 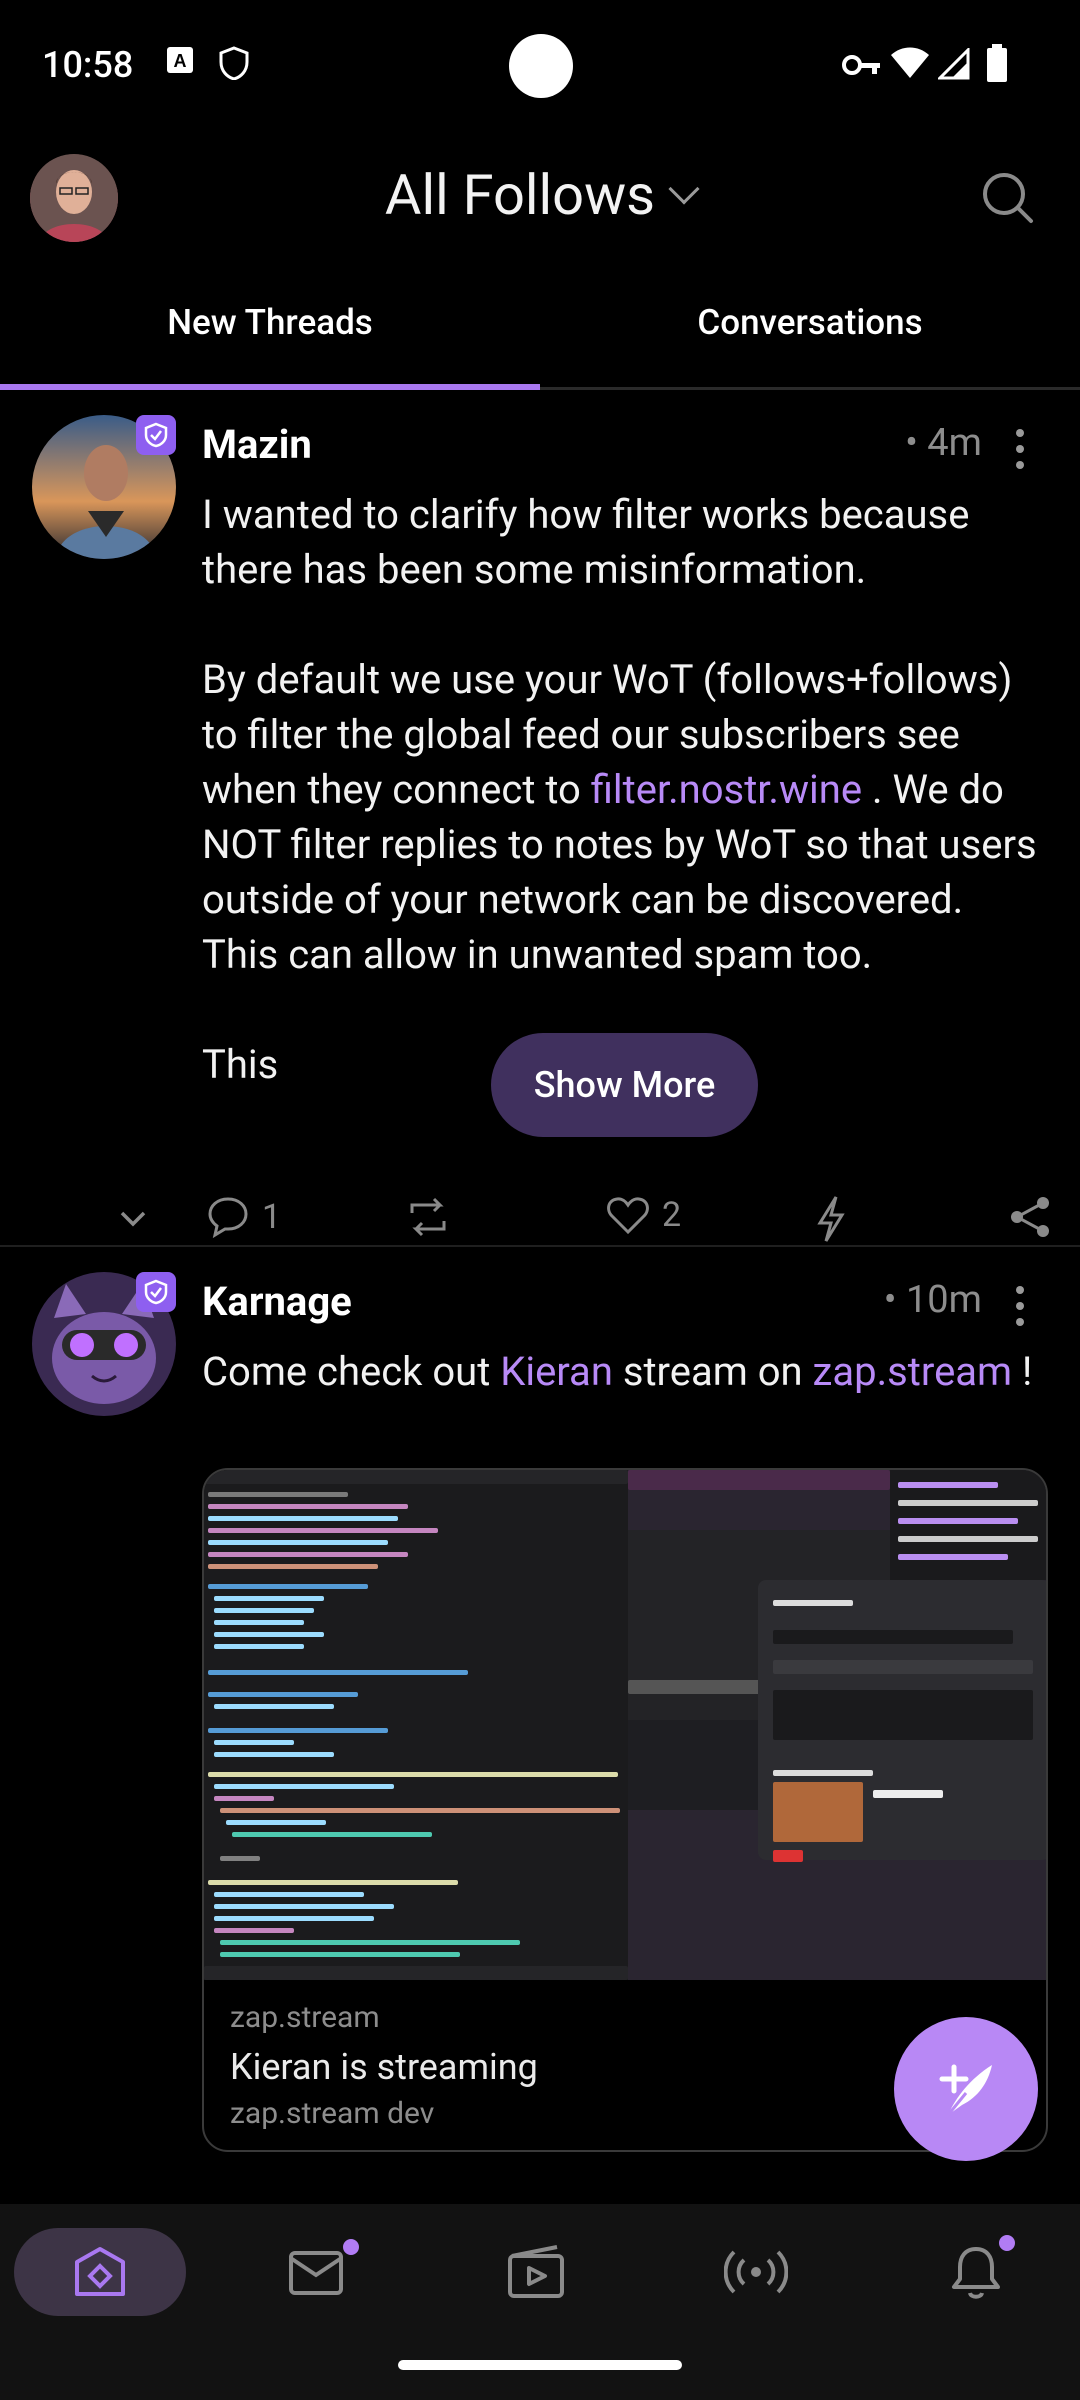 What do you see at coordinates (257, 444) in the screenshot?
I see `author-name: Mazin` at bounding box center [257, 444].